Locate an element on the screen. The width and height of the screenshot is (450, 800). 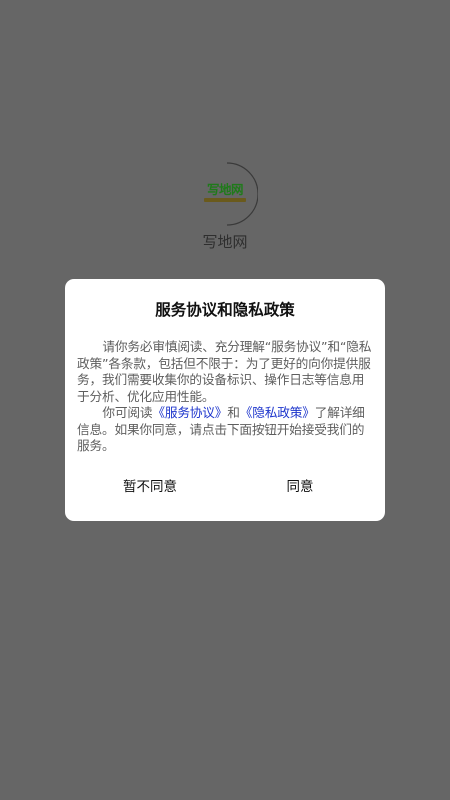
app-name: 写地网 is located at coordinates (225, 242).